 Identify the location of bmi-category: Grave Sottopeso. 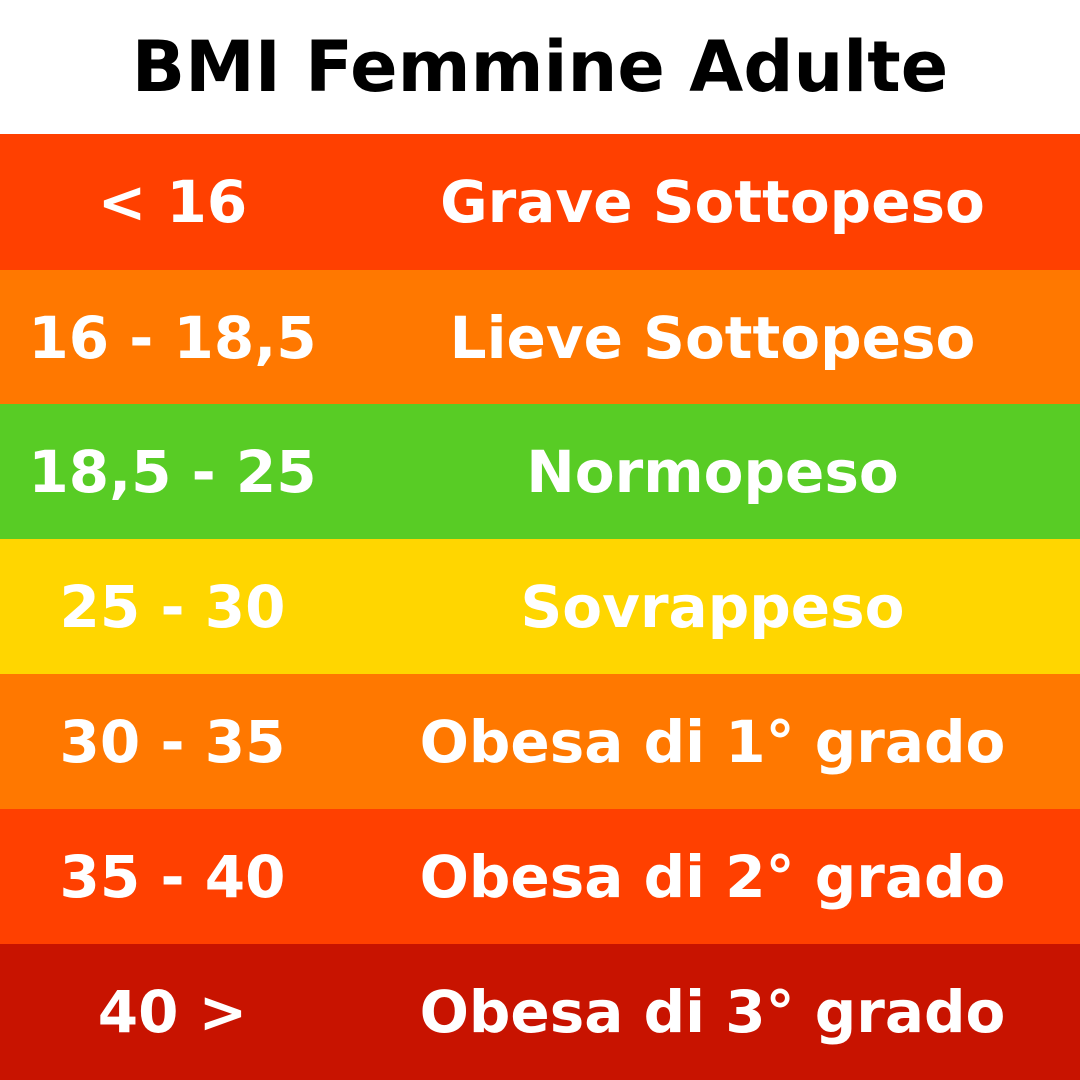
(712, 202).